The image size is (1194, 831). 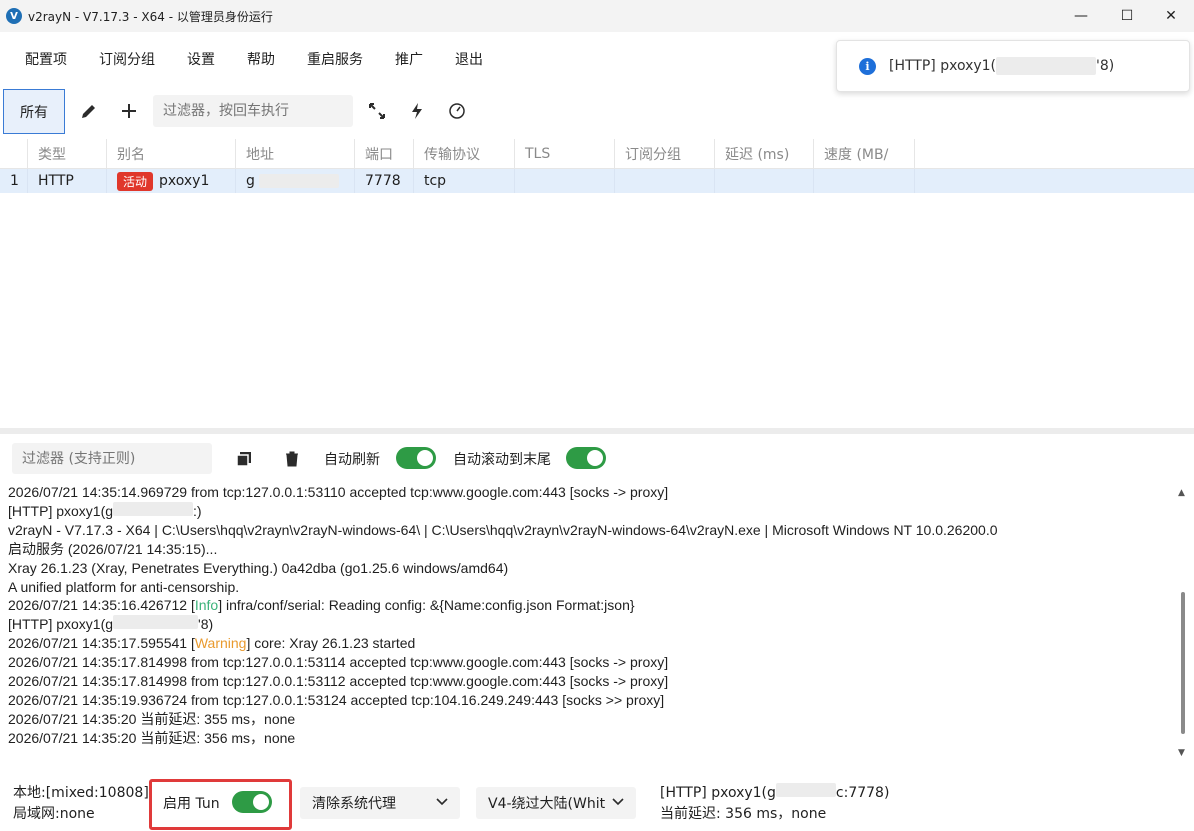 I want to click on log-scrollbar: ▲ ▼, so click(x=1183, y=626).